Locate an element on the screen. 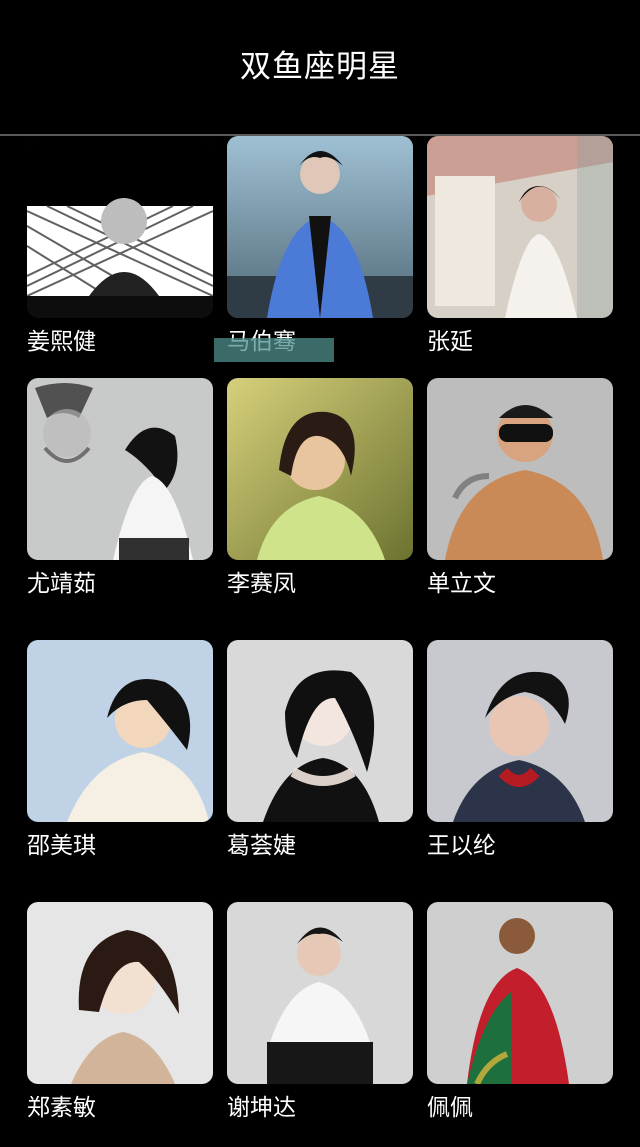 This screenshot has height=1147, width=640. celebrity-card: 王以纶 is located at coordinates (520, 749).